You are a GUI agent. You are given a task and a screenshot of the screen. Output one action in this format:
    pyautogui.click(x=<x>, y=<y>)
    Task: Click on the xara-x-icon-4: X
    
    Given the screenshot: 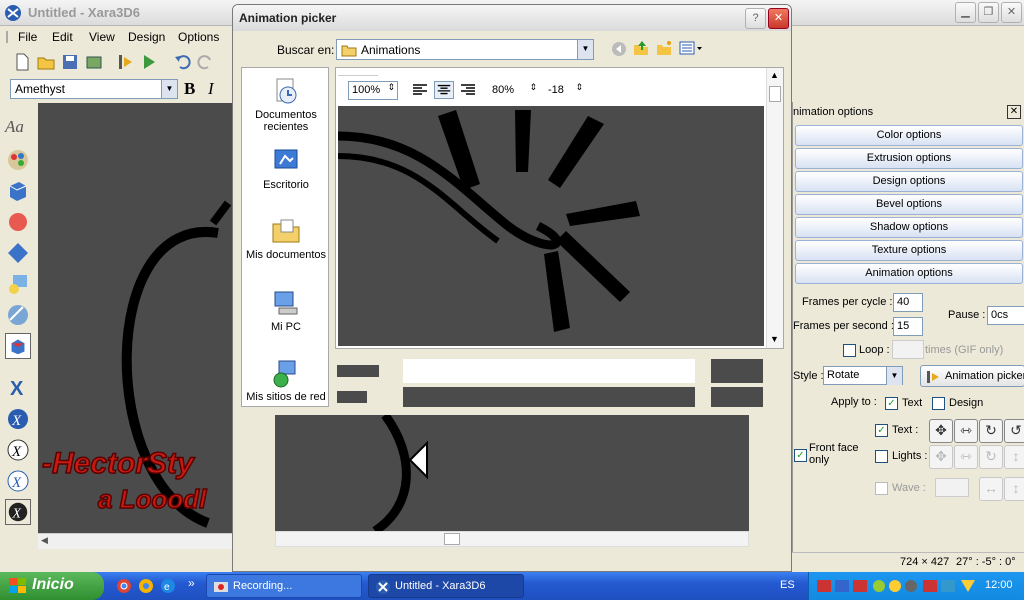 What is the action you would take?
    pyautogui.click(x=18, y=481)
    